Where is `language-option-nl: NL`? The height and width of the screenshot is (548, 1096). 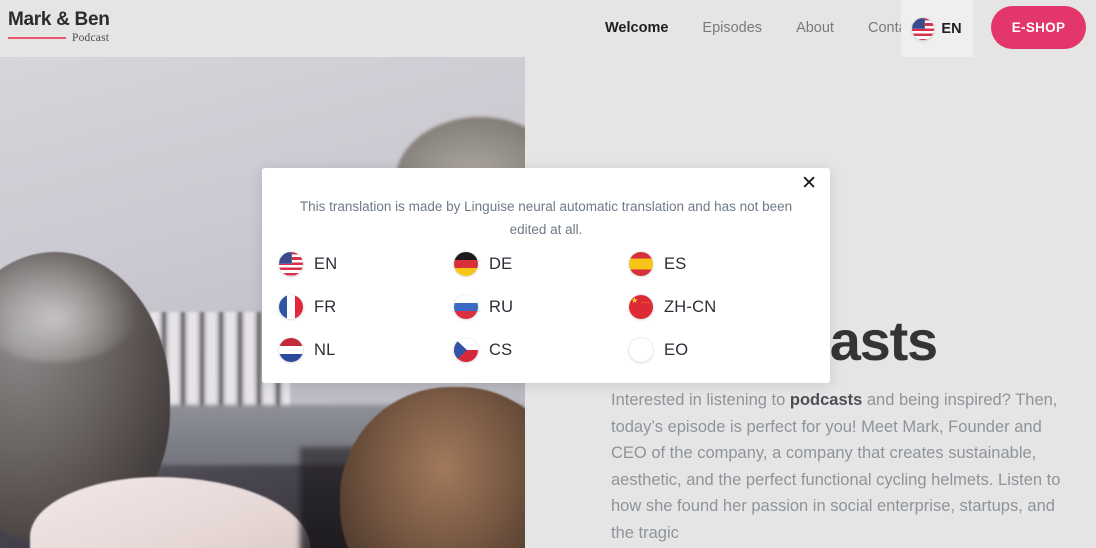
language-option-nl: NL is located at coordinates (366, 350).